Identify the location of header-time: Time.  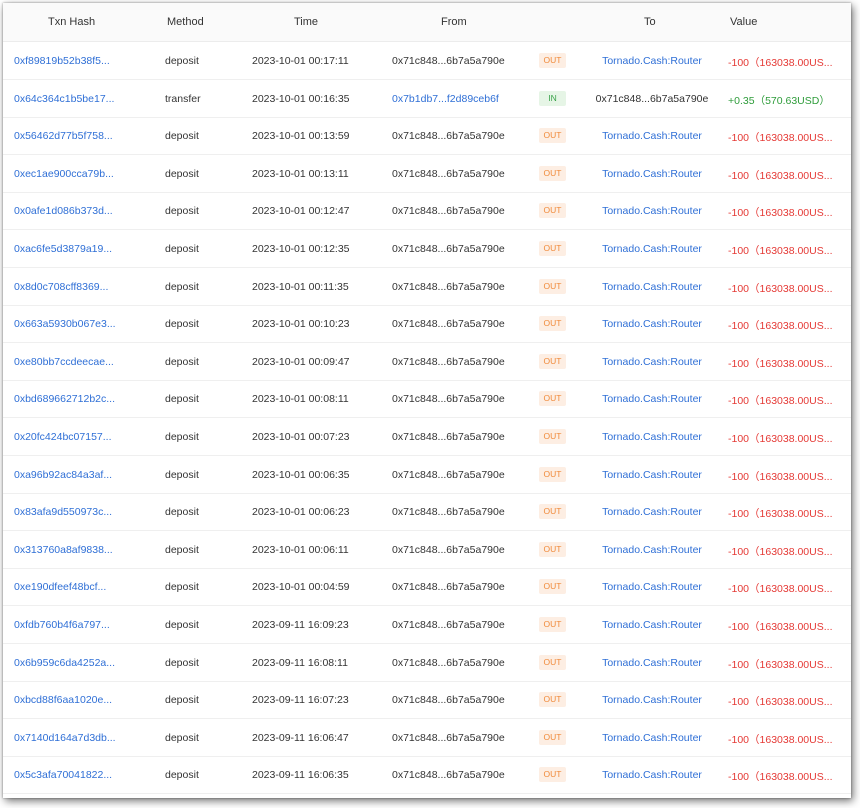
(306, 22).